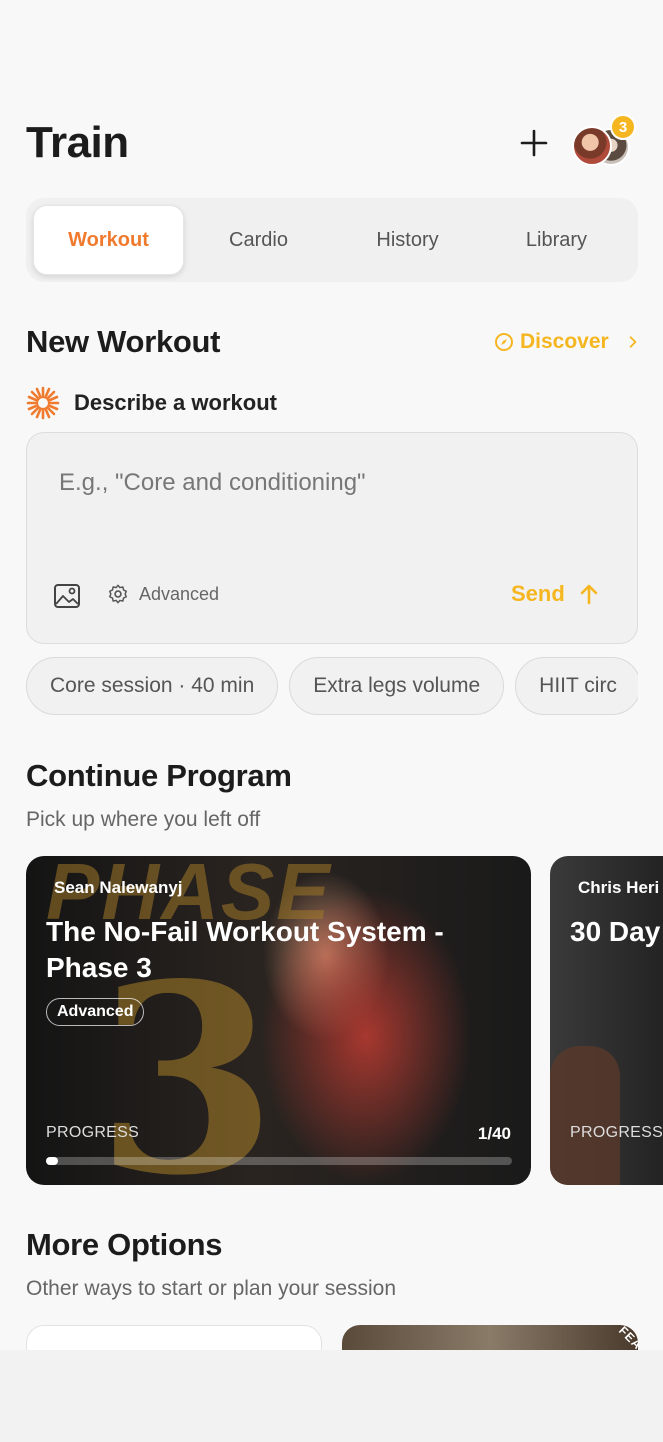 This screenshot has width=663, height=1442. Describe the element at coordinates (592, 146) in the screenshot. I see `avatar-image` at that location.